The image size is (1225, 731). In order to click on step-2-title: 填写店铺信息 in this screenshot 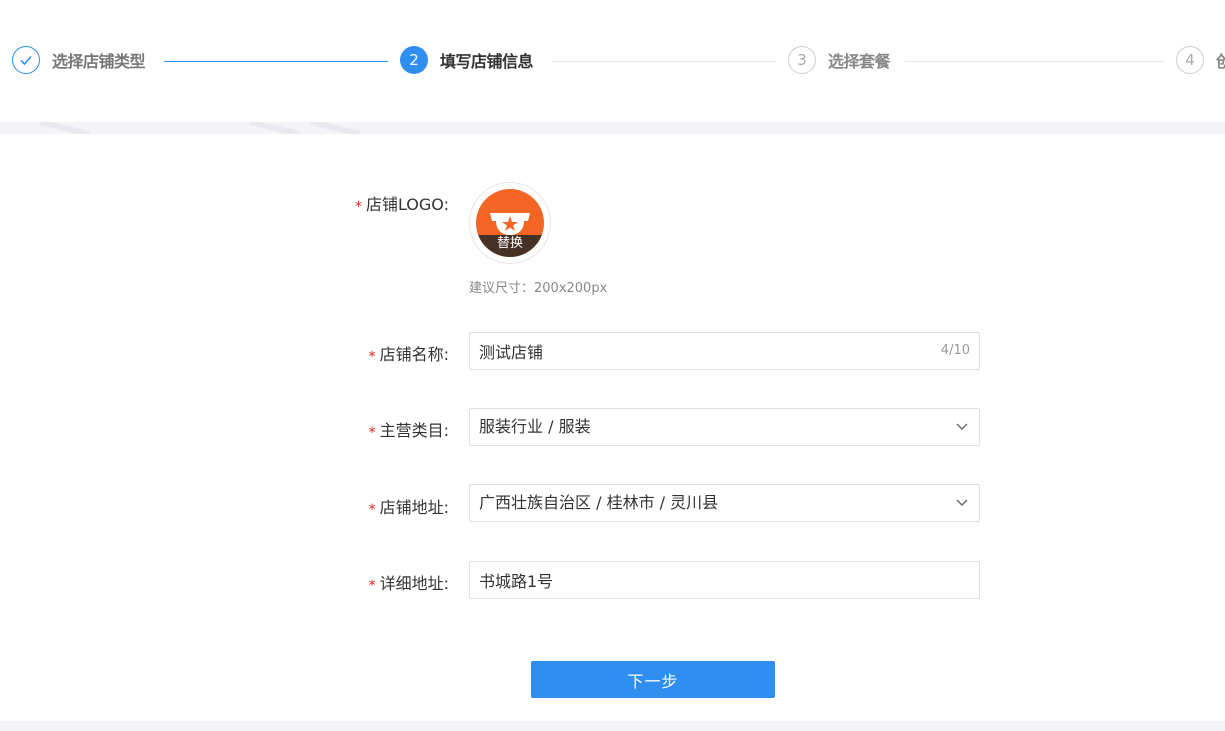, I will do `click(487, 61)`.